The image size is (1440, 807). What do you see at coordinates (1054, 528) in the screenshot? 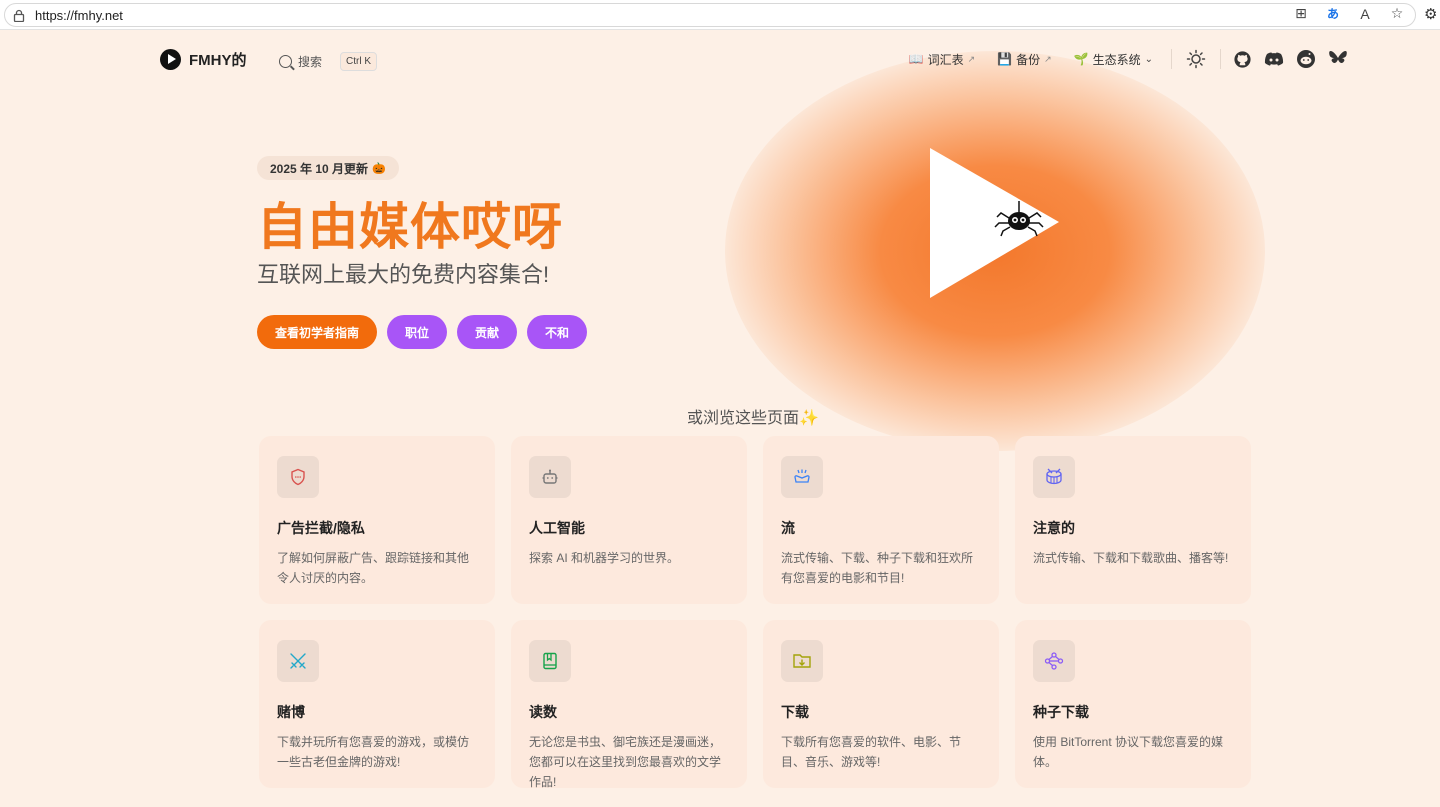
I see `card-title: 注意的` at bounding box center [1054, 528].